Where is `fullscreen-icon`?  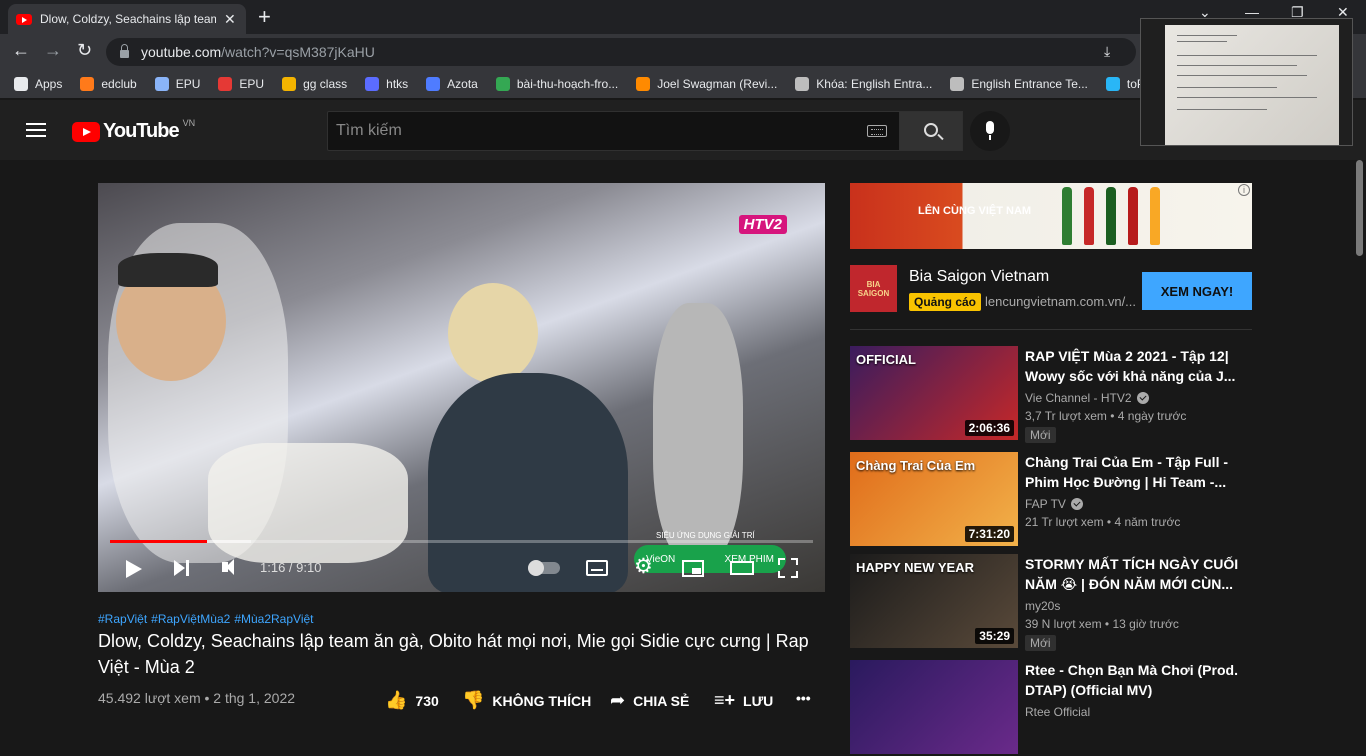 fullscreen-icon is located at coordinates (788, 568).